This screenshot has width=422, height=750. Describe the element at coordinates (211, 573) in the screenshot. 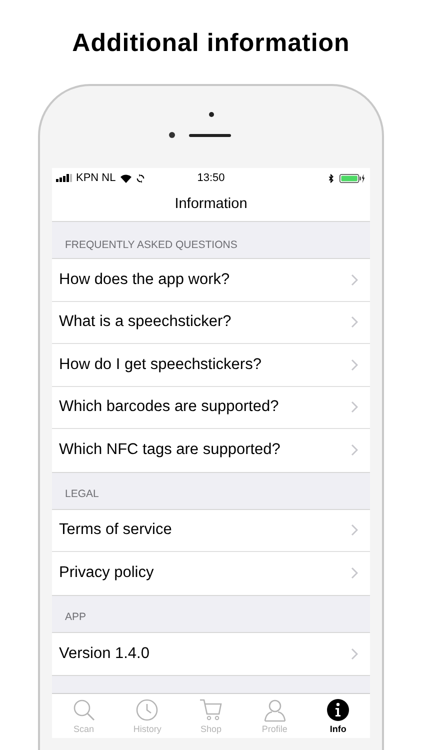

I see `list-item: Privacy policy` at that location.